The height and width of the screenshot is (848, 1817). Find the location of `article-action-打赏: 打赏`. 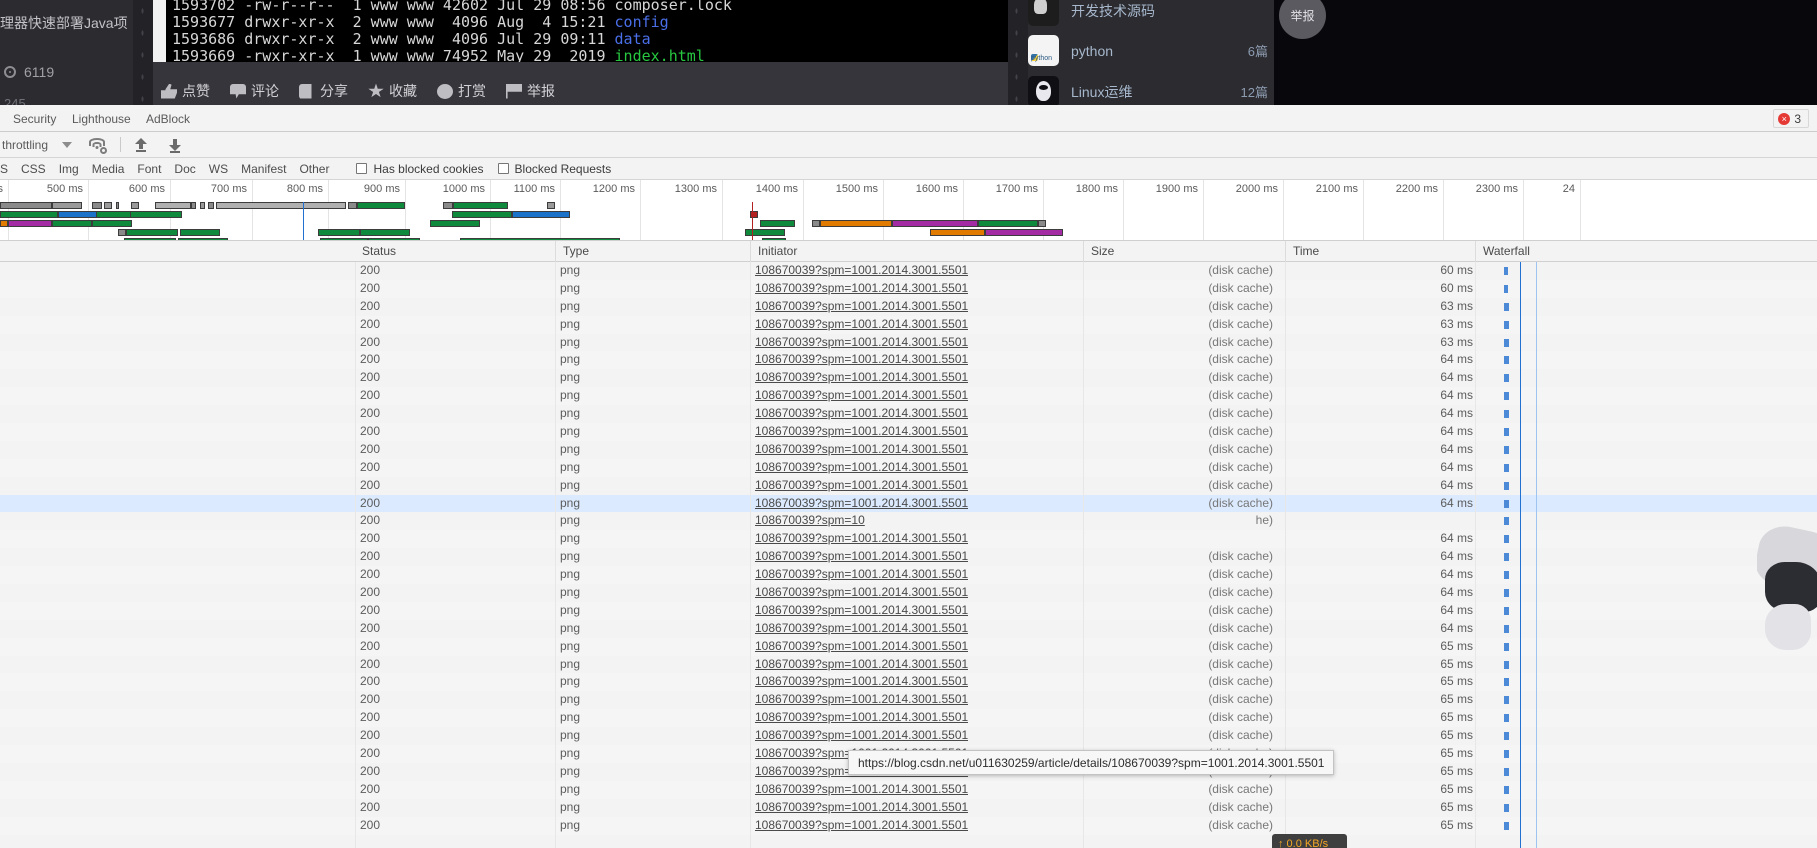

article-action-打赏: 打赏 is located at coordinates (461, 91).